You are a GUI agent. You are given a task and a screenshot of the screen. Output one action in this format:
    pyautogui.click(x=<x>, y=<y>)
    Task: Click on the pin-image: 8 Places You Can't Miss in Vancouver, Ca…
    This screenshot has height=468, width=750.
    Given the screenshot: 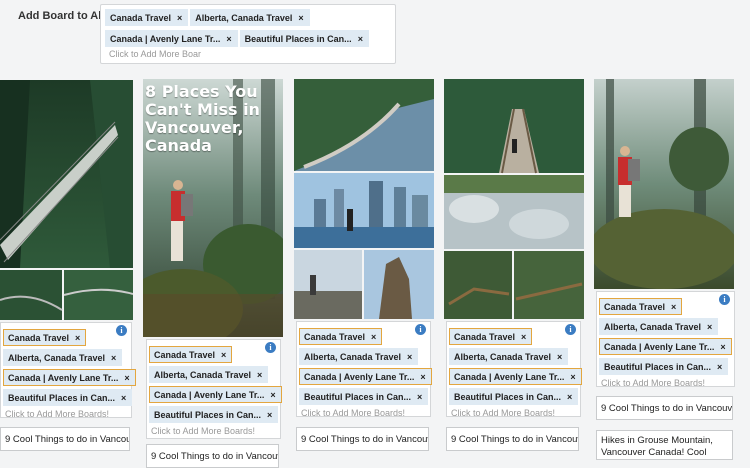 What is the action you would take?
    pyautogui.click(x=213, y=208)
    